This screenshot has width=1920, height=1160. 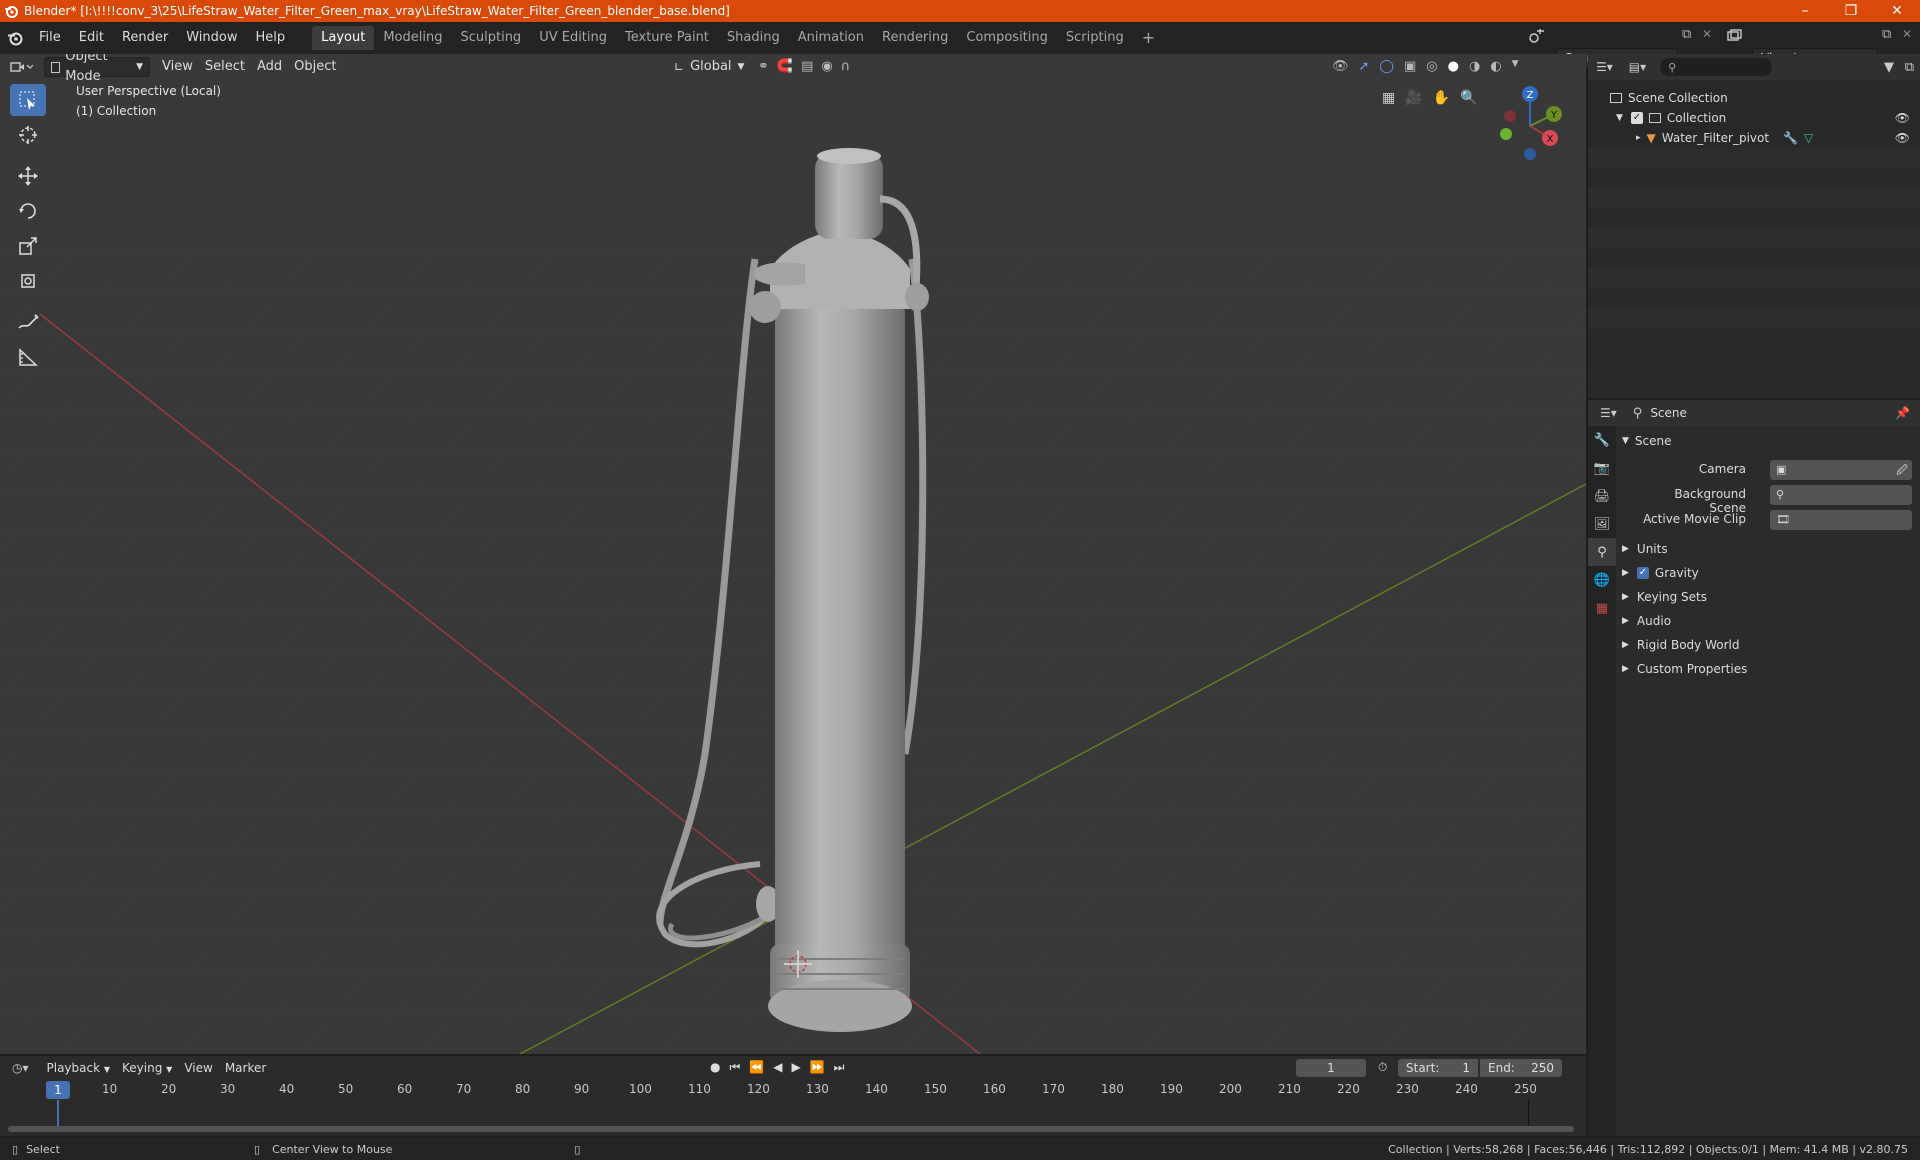 What do you see at coordinates (145, 38) in the screenshot?
I see `menu-render: Render` at bounding box center [145, 38].